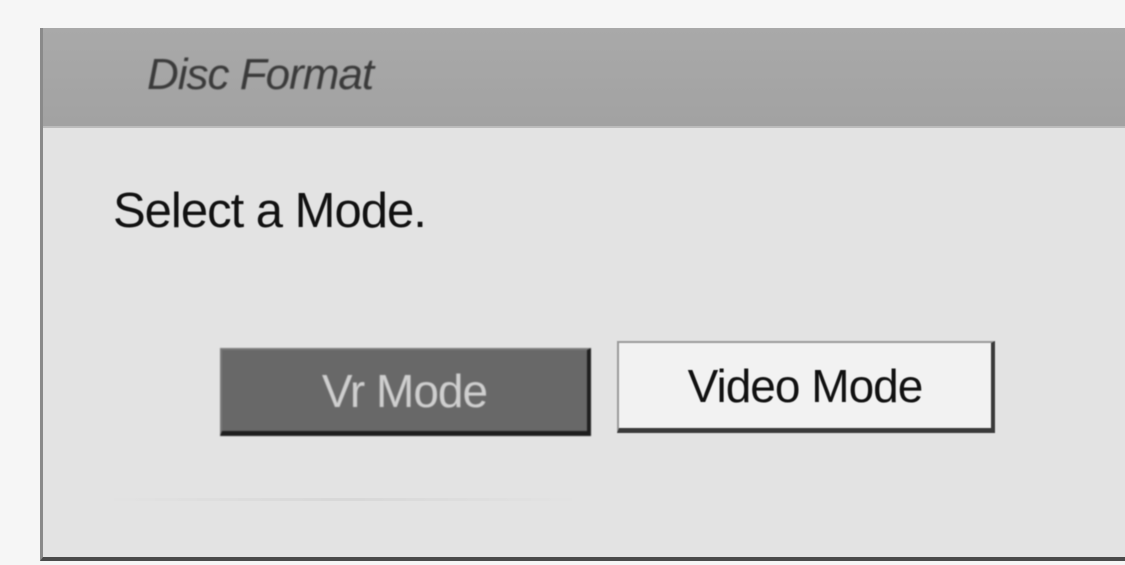 The height and width of the screenshot is (565, 1125). I want to click on vr-mode-button: Vr Mode, so click(405, 392).